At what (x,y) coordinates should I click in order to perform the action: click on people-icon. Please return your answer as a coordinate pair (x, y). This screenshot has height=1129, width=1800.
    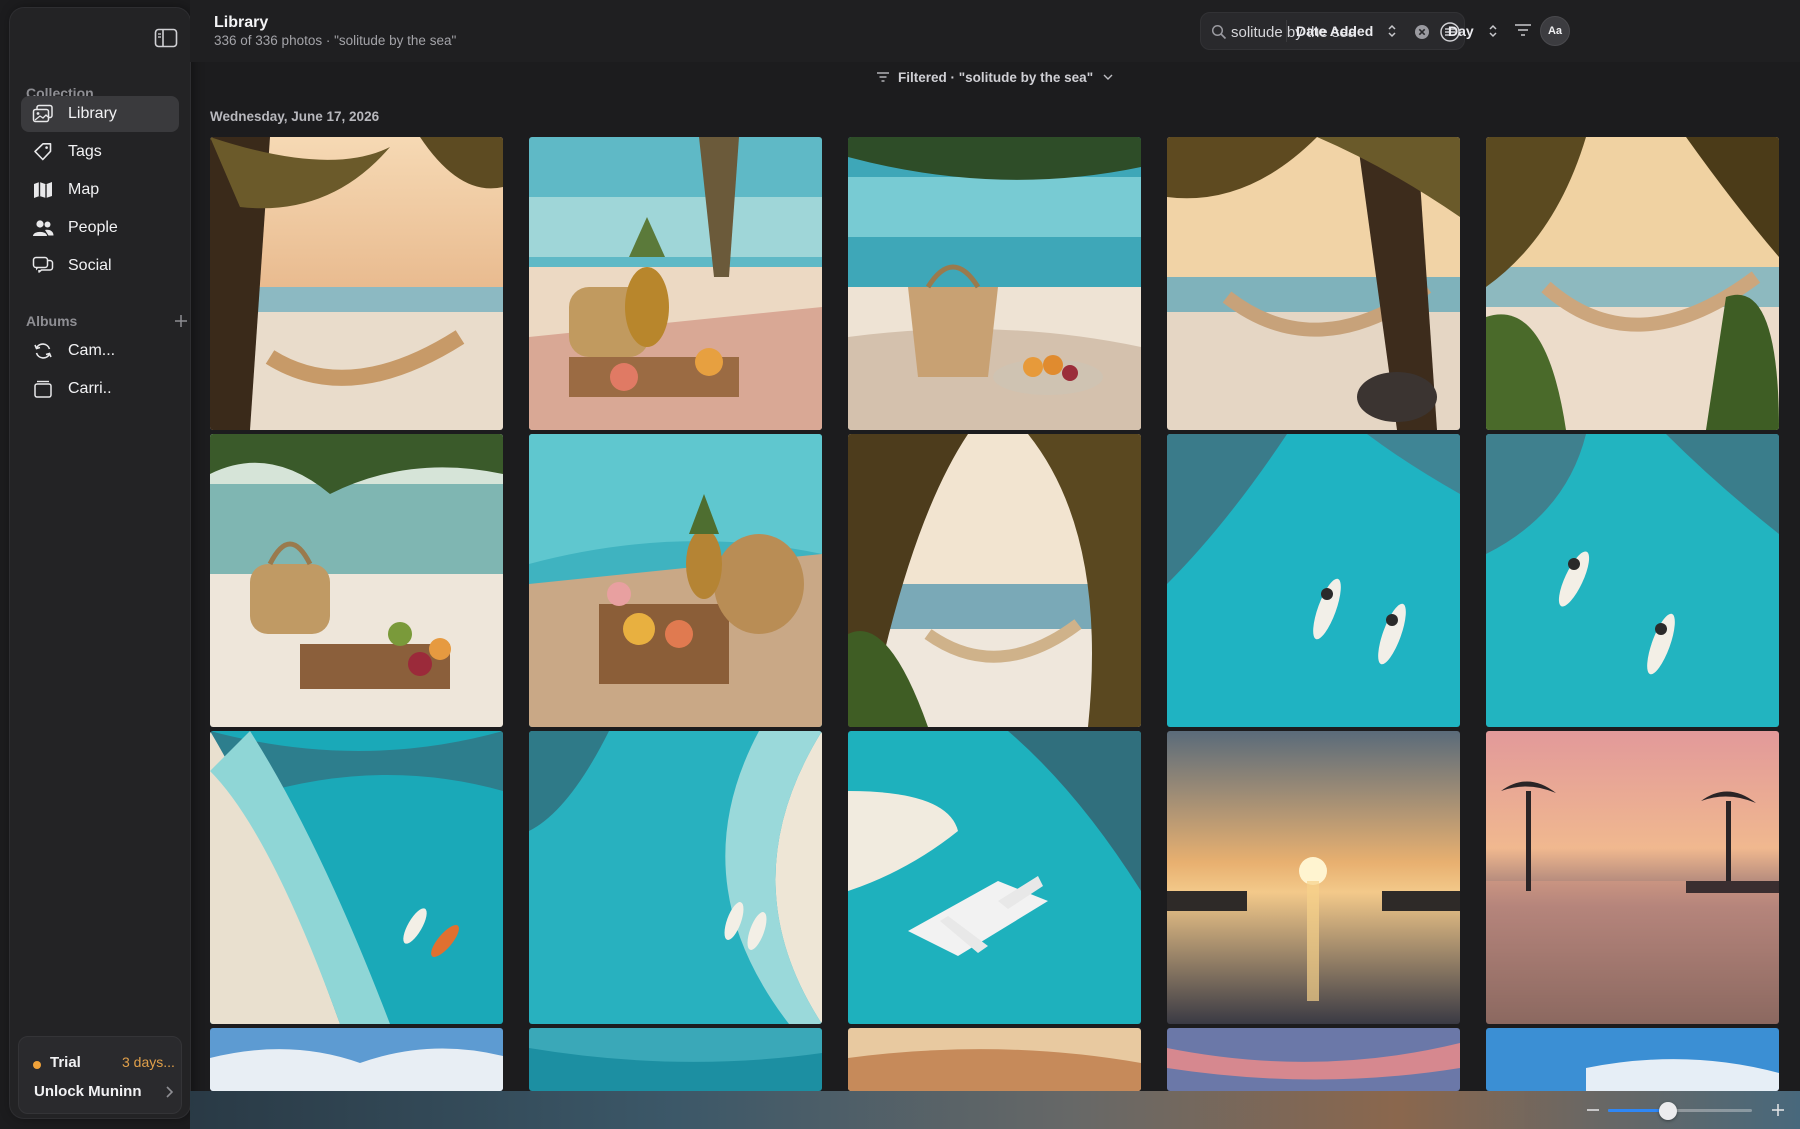
    Looking at the image, I should click on (43, 228).